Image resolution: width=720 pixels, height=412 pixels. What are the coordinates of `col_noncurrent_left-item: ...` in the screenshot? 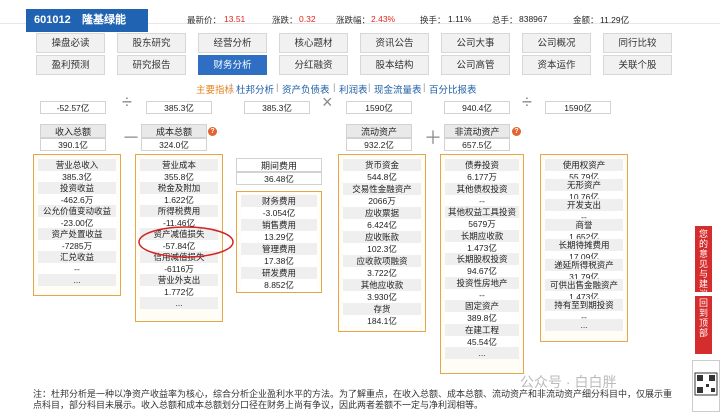 It's located at (482, 353).